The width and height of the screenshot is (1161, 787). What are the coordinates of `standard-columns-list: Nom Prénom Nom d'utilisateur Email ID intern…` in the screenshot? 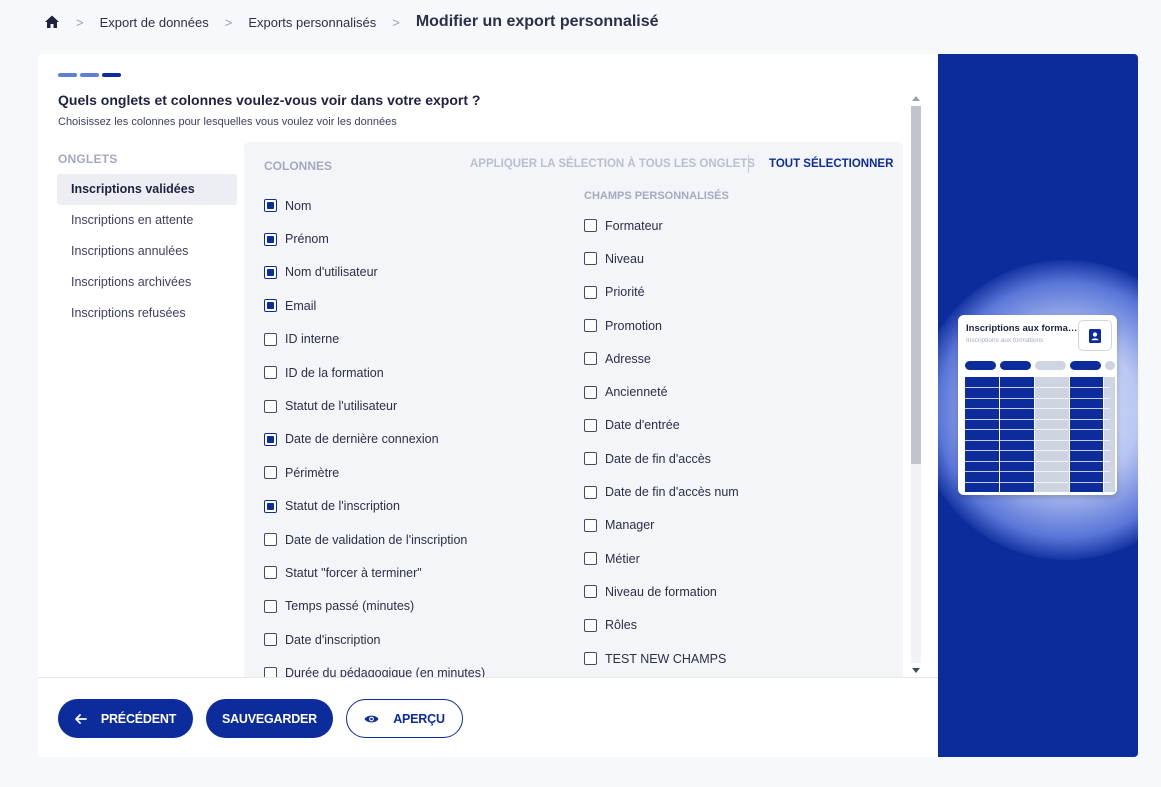 It's located at (374, 433).